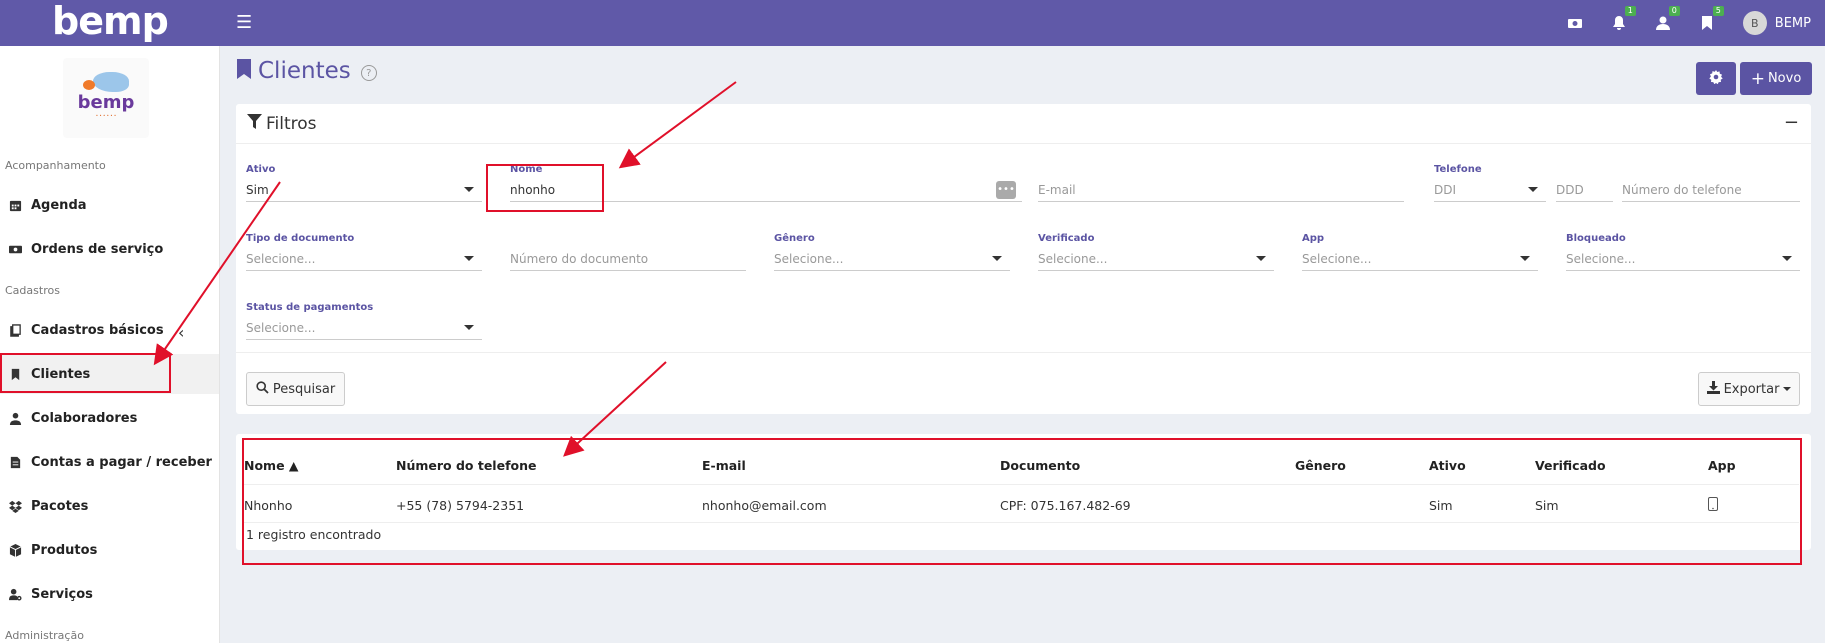  What do you see at coordinates (1711, 19) in the screenshot?
I see `bookmark-icon: 5` at bounding box center [1711, 19].